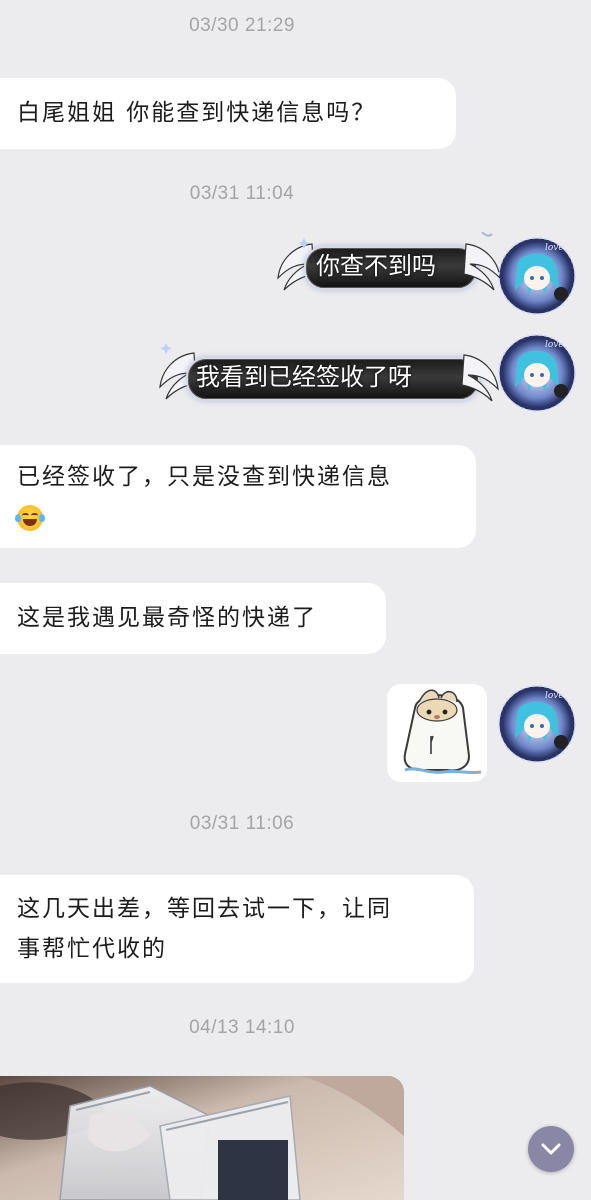 The height and width of the screenshot is (1200, 591). I want to click on timestamp: 03/30 21:29, so click(242, 25).